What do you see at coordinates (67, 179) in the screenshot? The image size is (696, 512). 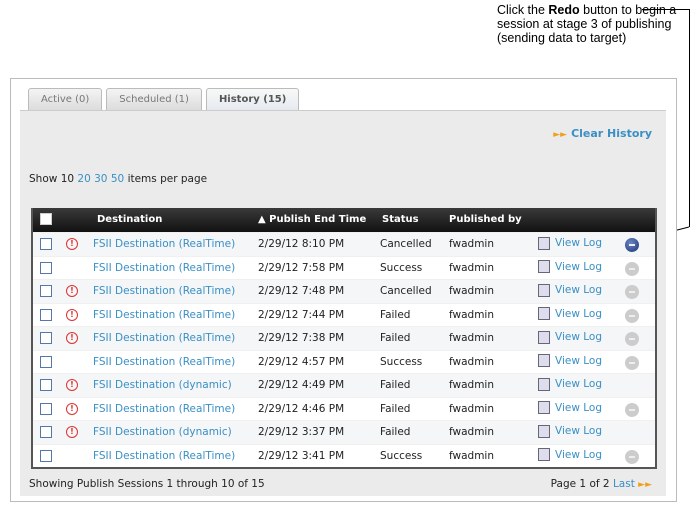 I see `per-page-current: 10` at bounding box center [67, 179].